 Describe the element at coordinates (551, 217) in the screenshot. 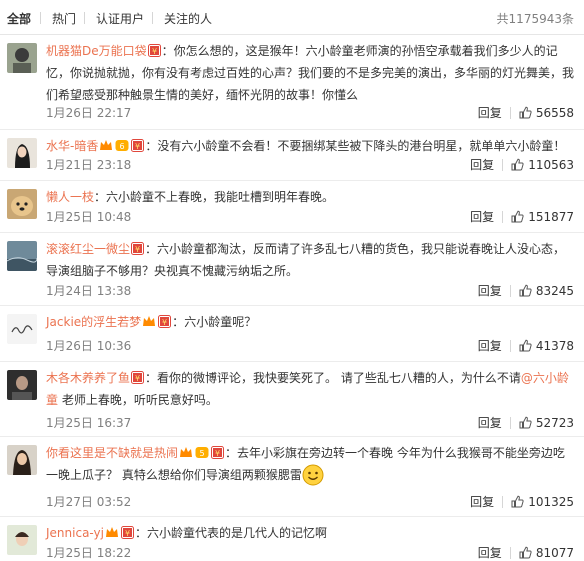

I see `like-count: 151877` at that location.